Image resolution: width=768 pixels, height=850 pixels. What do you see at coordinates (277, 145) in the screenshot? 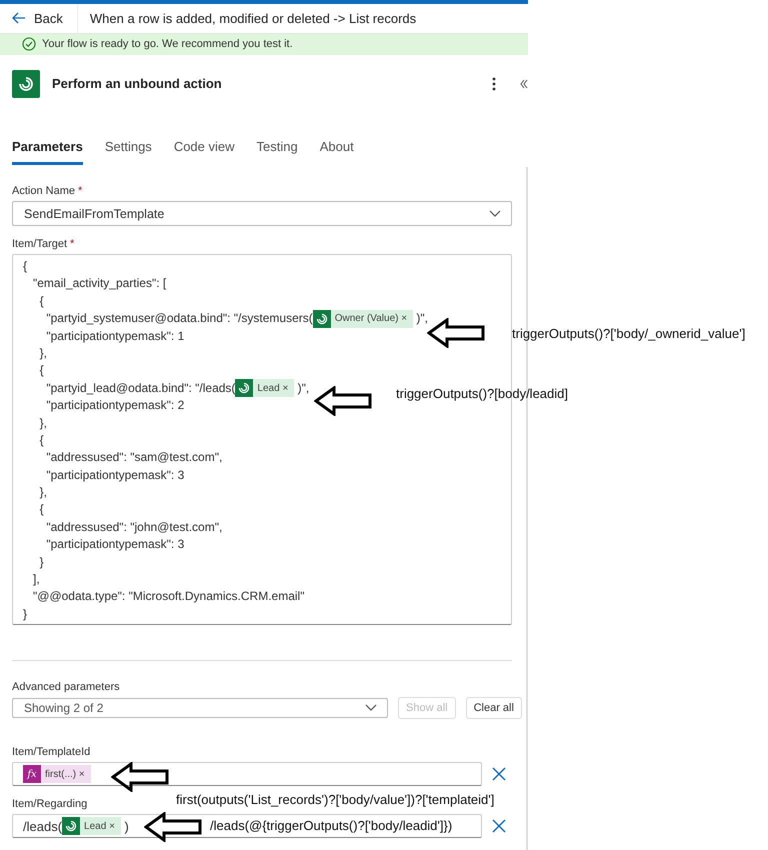
I see `tab: Testing` at bounding box center [277, 145].